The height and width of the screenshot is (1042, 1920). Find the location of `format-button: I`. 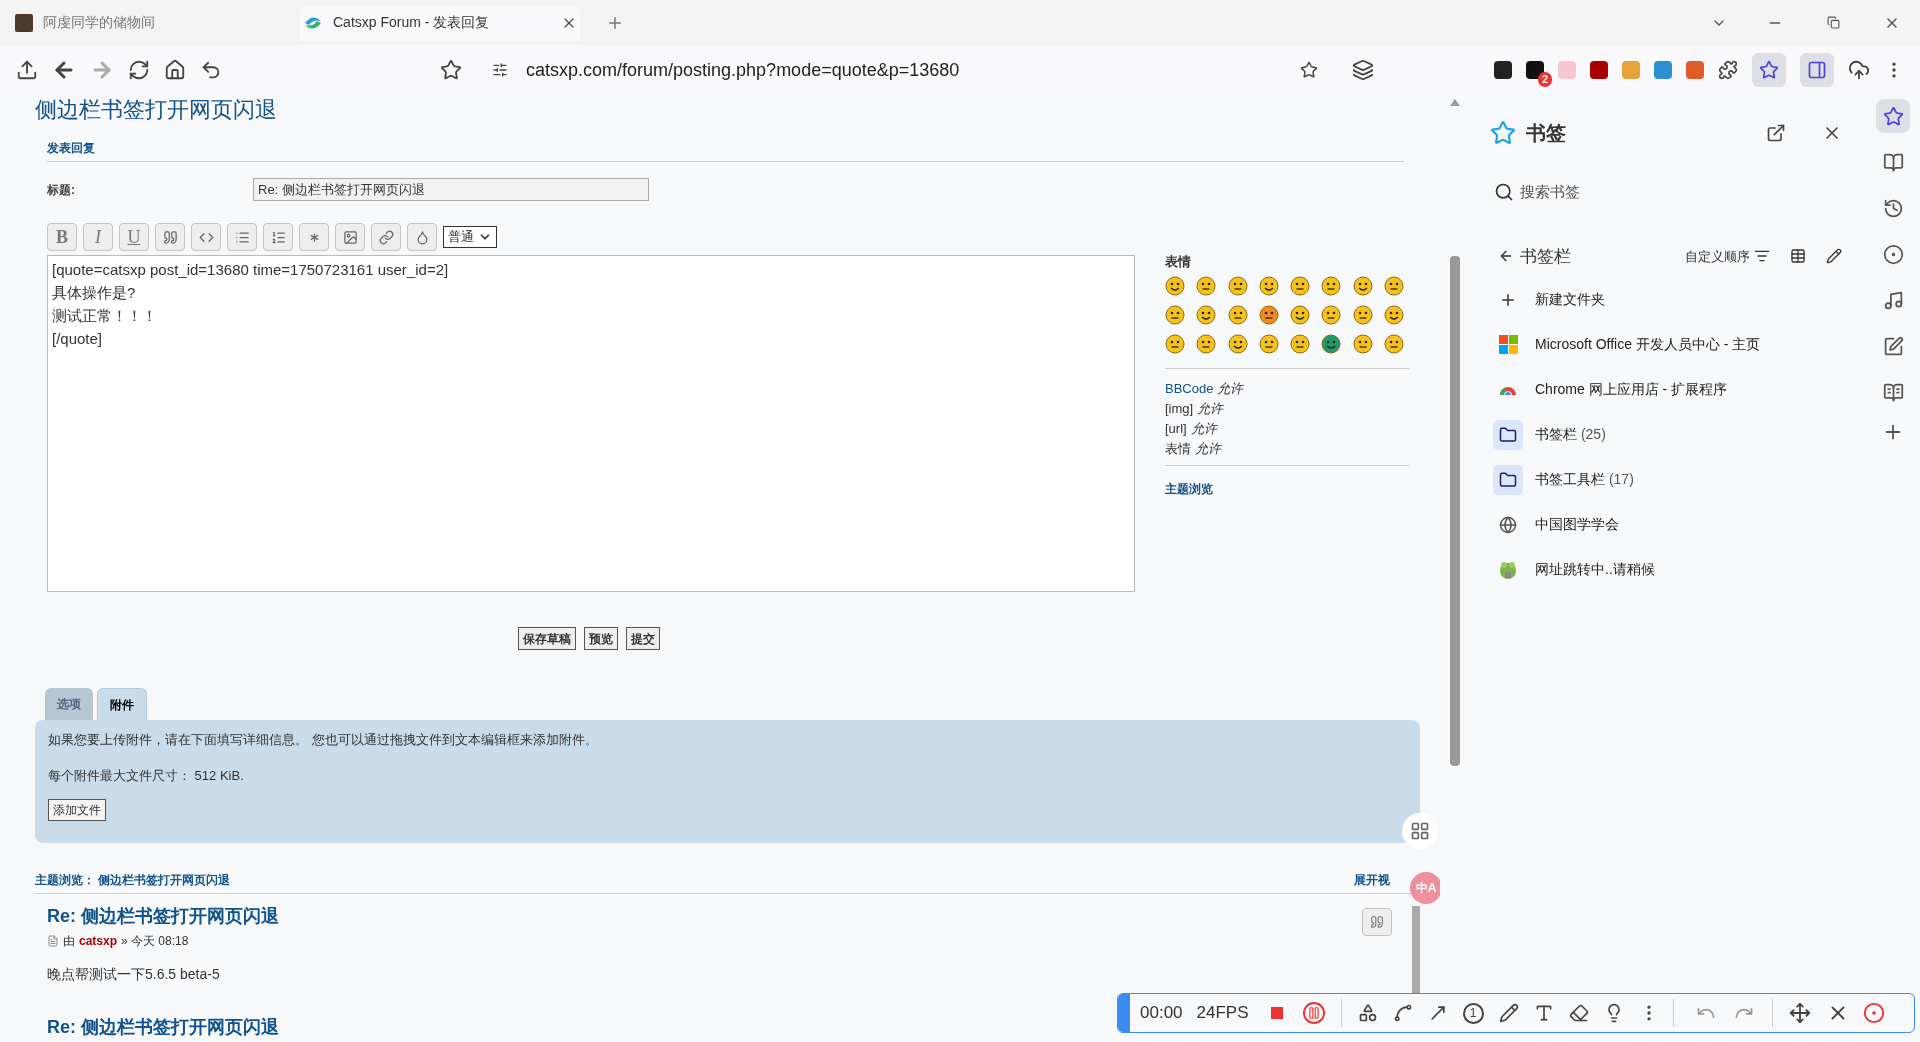

format-button: I is located at coordinates (98, 237).